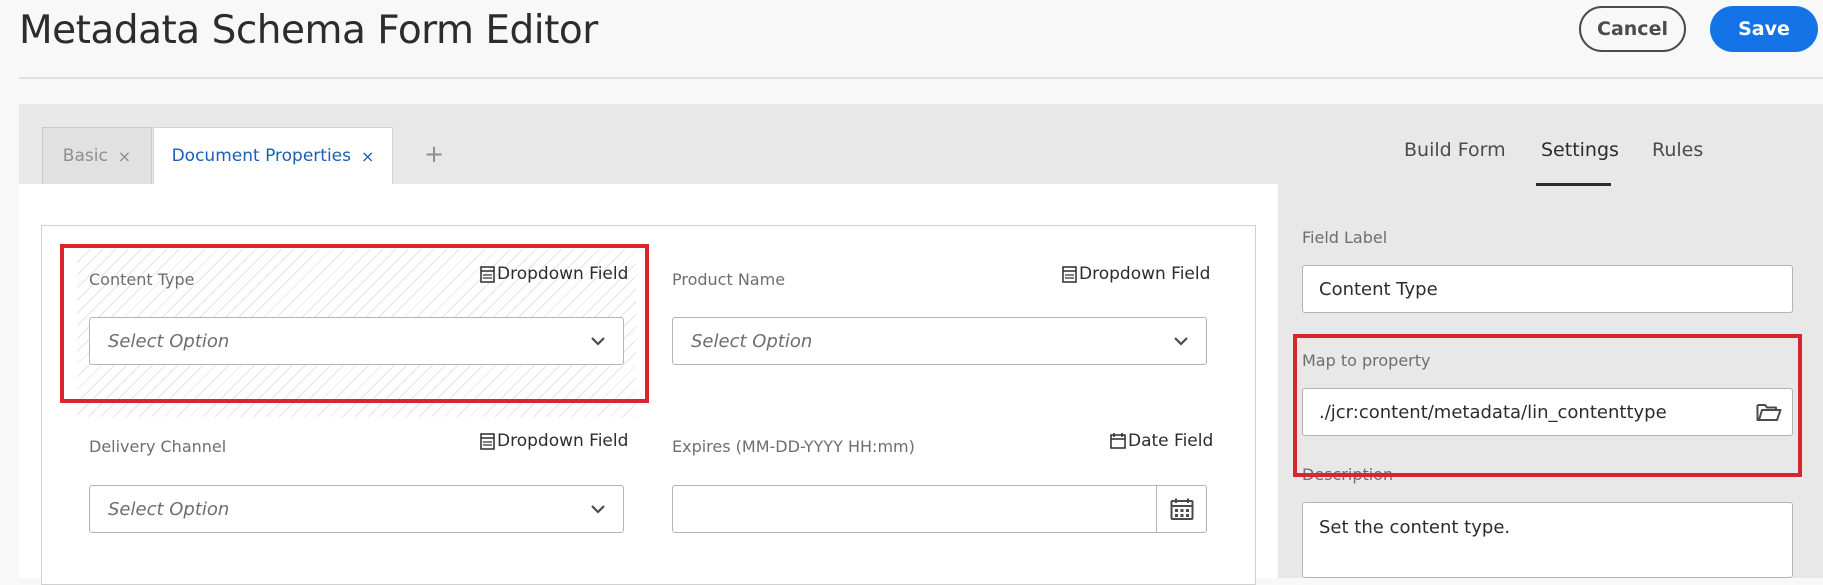 This screenshot has height=585, width=1823. What do you see at coordinates (308, 30) in the screenshot?
I see `page-title: Metadata Schema Form Editor` at bounding box center [308, 30].